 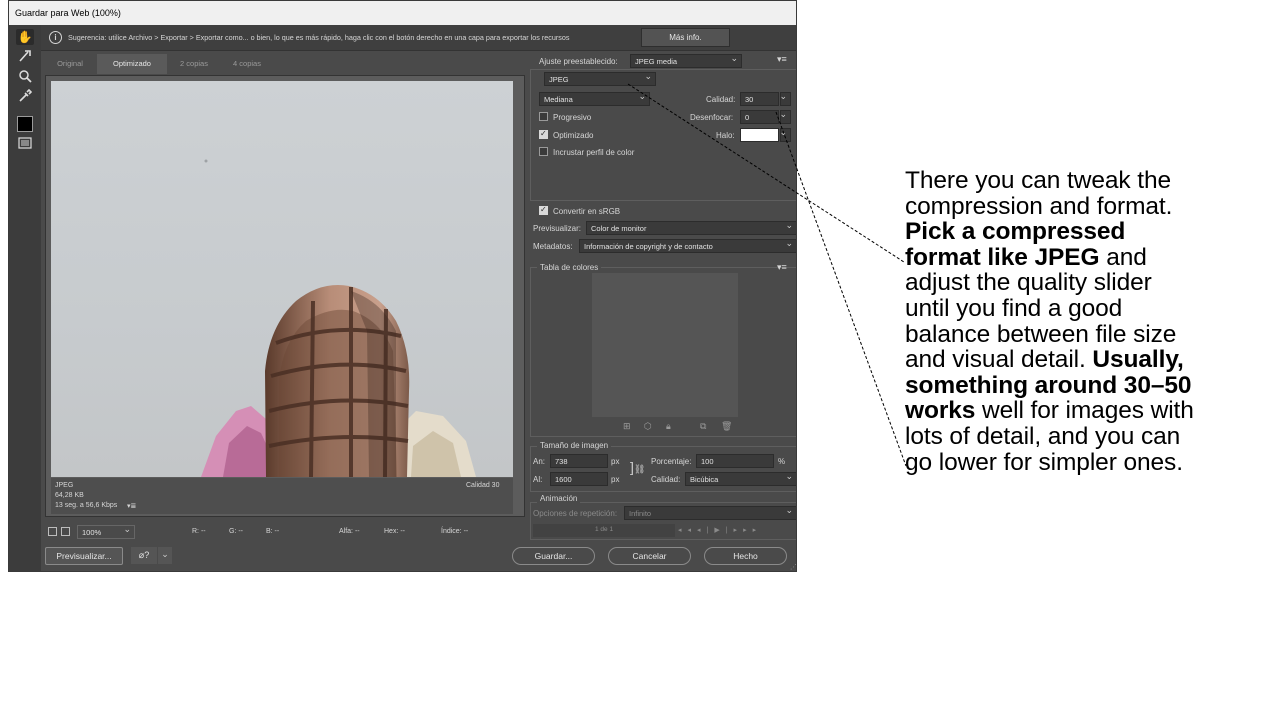 I want to click on height-unit: px, so click(x=615, y=479).